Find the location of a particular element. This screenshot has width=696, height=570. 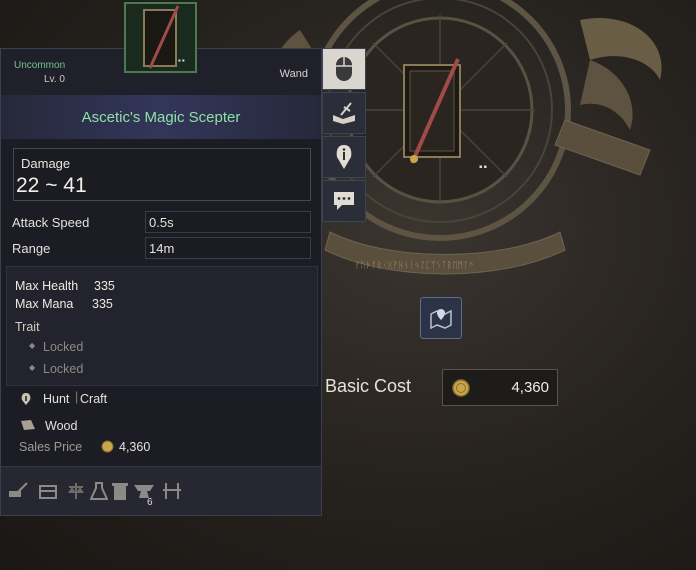

basic-cost-label: Basic Cost is located at coordinates (368, 386).